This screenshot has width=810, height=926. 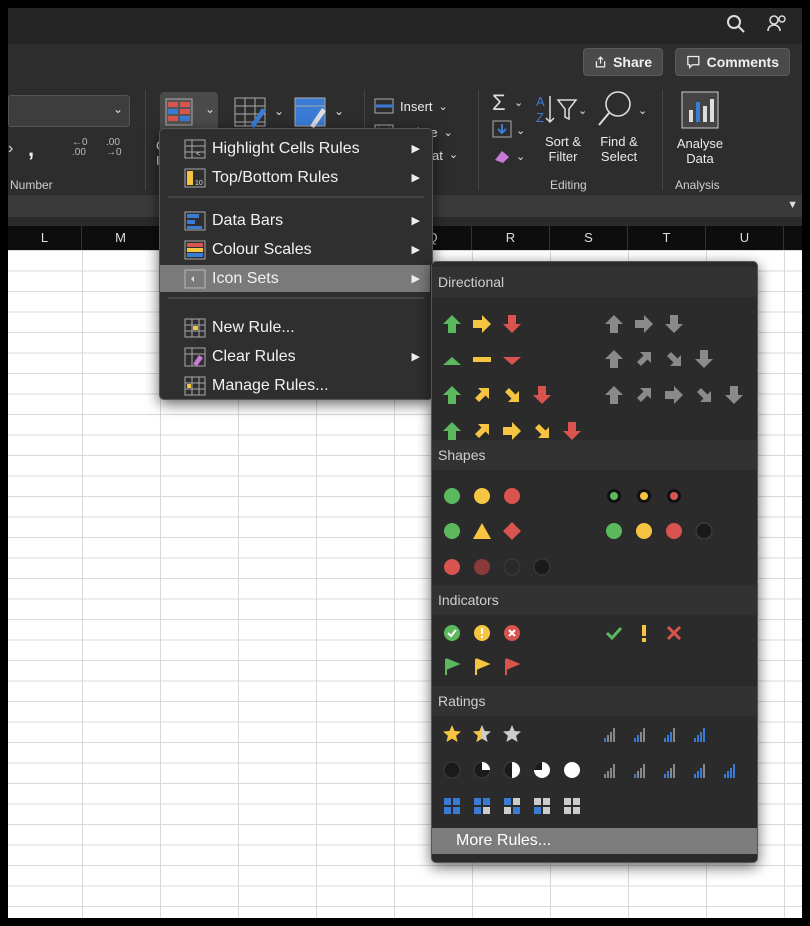 What do you see at coordinates (195, 220) in the screenshot?
I see `data-bars-icon` at bounding box center [195, 220].